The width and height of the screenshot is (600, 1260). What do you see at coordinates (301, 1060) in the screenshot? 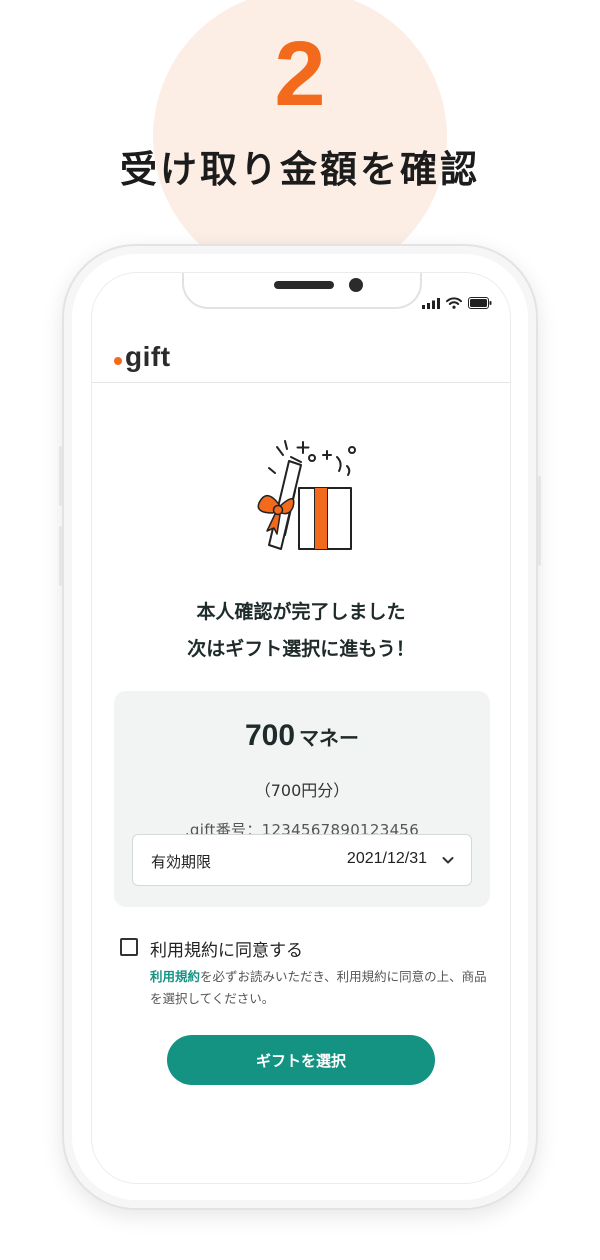
I see `select-gift-button: ギフトを選択` at bounding box center [301, 1060].